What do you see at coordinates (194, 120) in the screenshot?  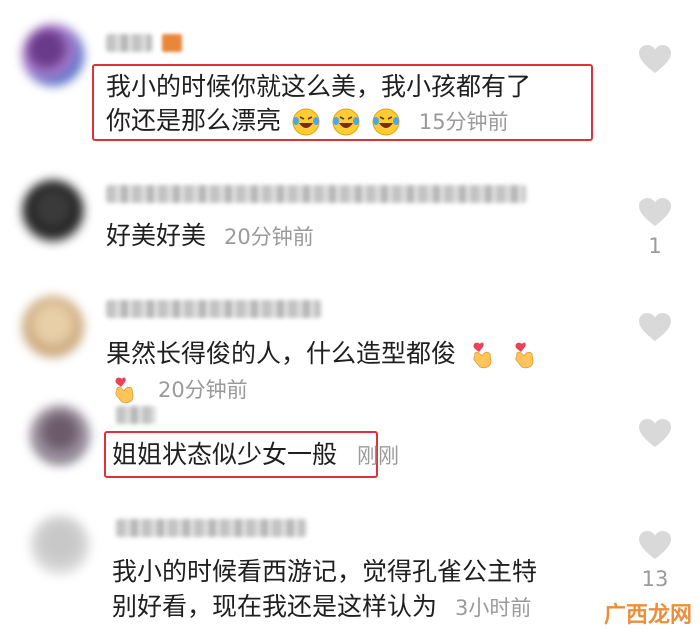 I see `comment-text-line: 你还是那么漂亮` at bounding box center [194, 120].